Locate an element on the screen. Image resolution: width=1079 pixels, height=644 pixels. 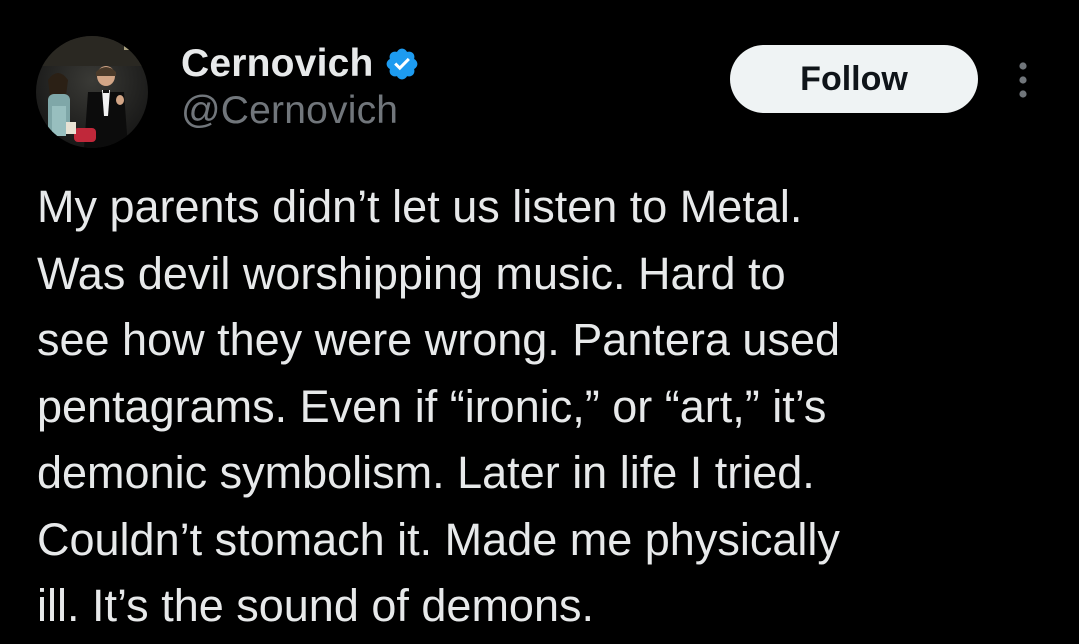
tweet-text-line: see how they were wrong. Pantera used is located at coordinates (438, 339).